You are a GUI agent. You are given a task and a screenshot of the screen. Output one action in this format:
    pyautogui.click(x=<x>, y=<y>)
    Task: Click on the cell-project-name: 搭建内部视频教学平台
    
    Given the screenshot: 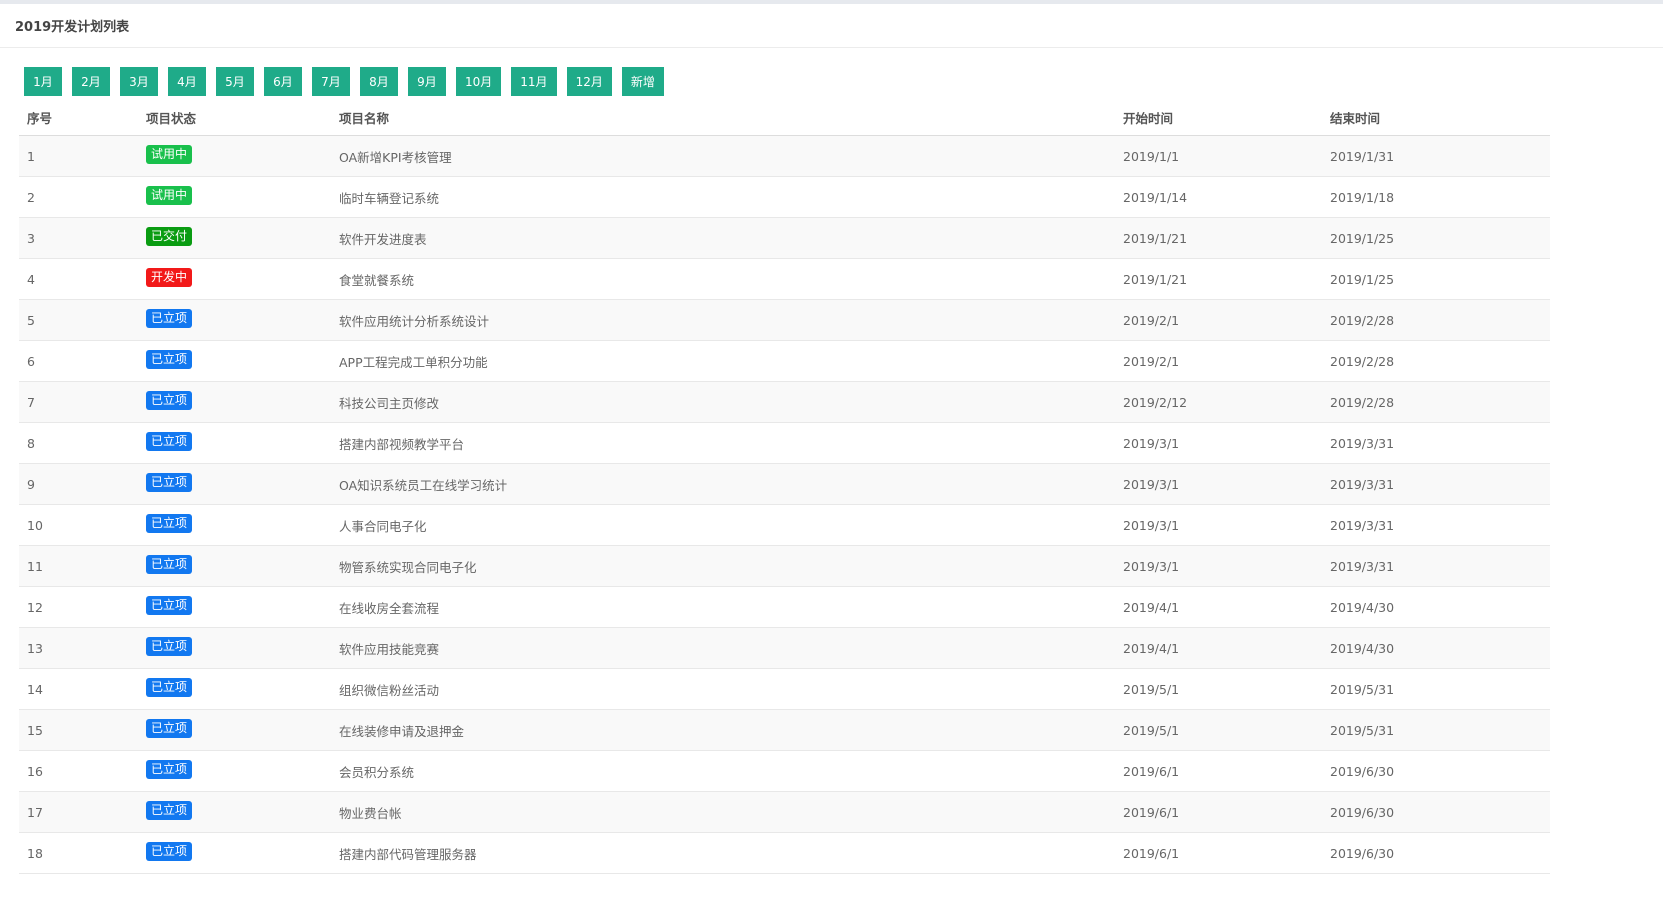 What is the action you would take?
    pyautogui.click(x=723, y=443)
    